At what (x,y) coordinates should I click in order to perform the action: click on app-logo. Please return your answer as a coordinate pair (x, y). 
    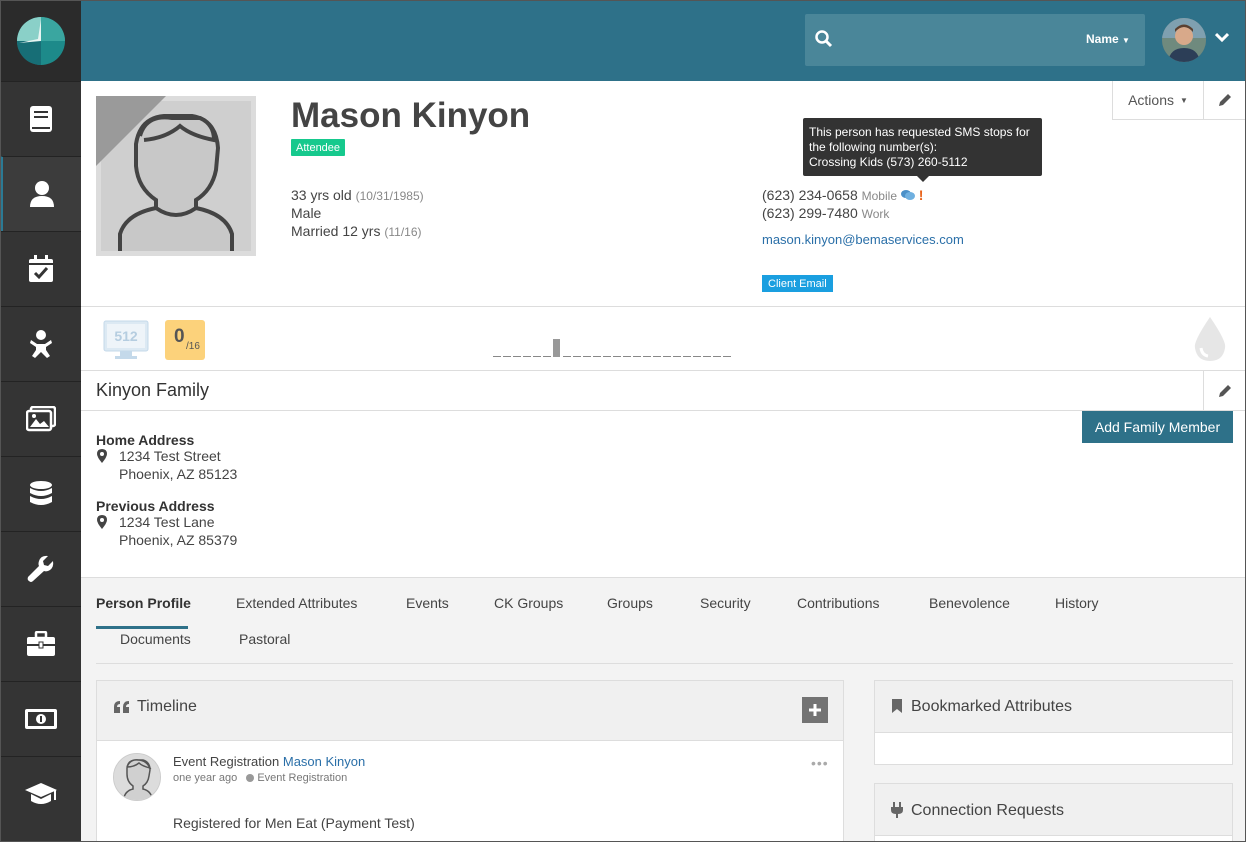
    Looking at the image, I should click on (40, 40).